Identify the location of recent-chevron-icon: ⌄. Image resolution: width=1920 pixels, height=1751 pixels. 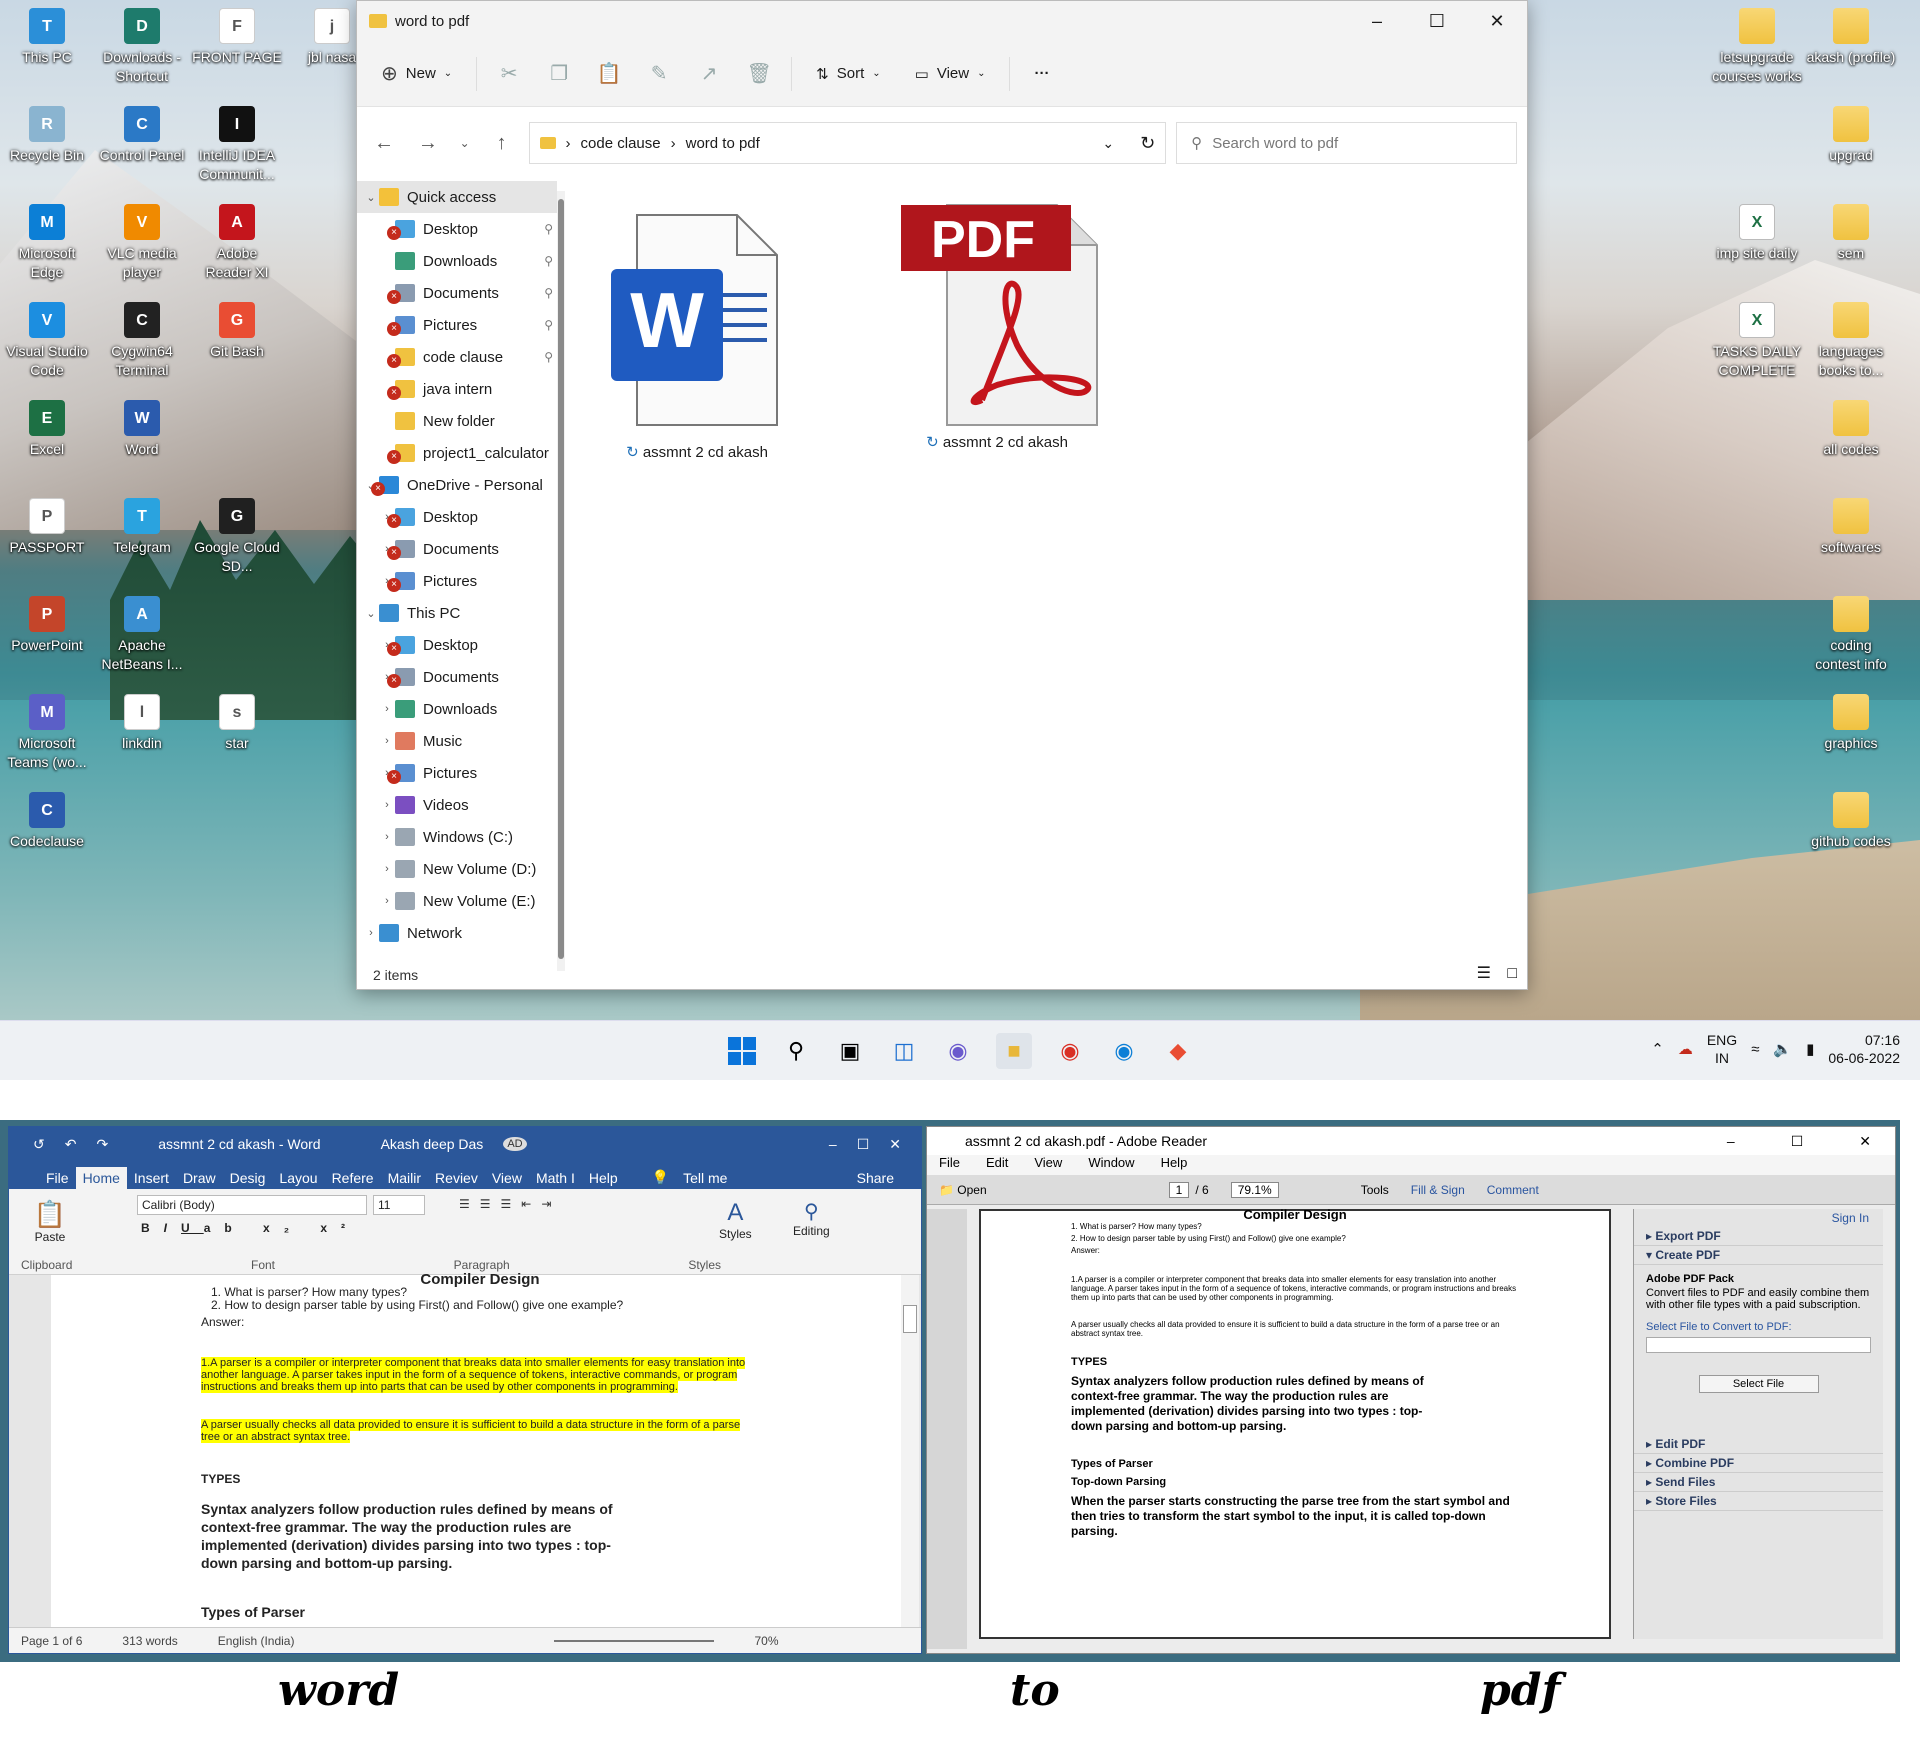
(465, 143).